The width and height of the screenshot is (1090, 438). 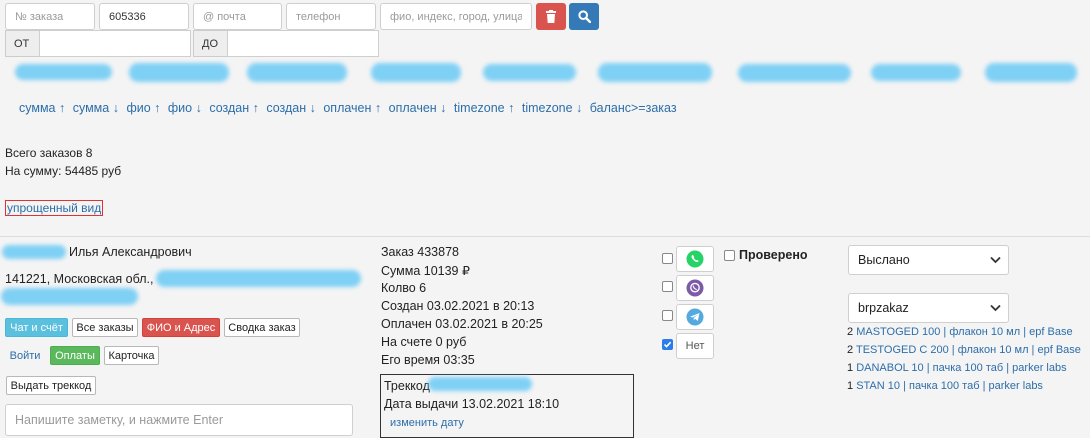 What do you see at coordinates (695, 346) in the screenshot?
I see `no-messenger-button: Нет` at bounding box center [695, 346].